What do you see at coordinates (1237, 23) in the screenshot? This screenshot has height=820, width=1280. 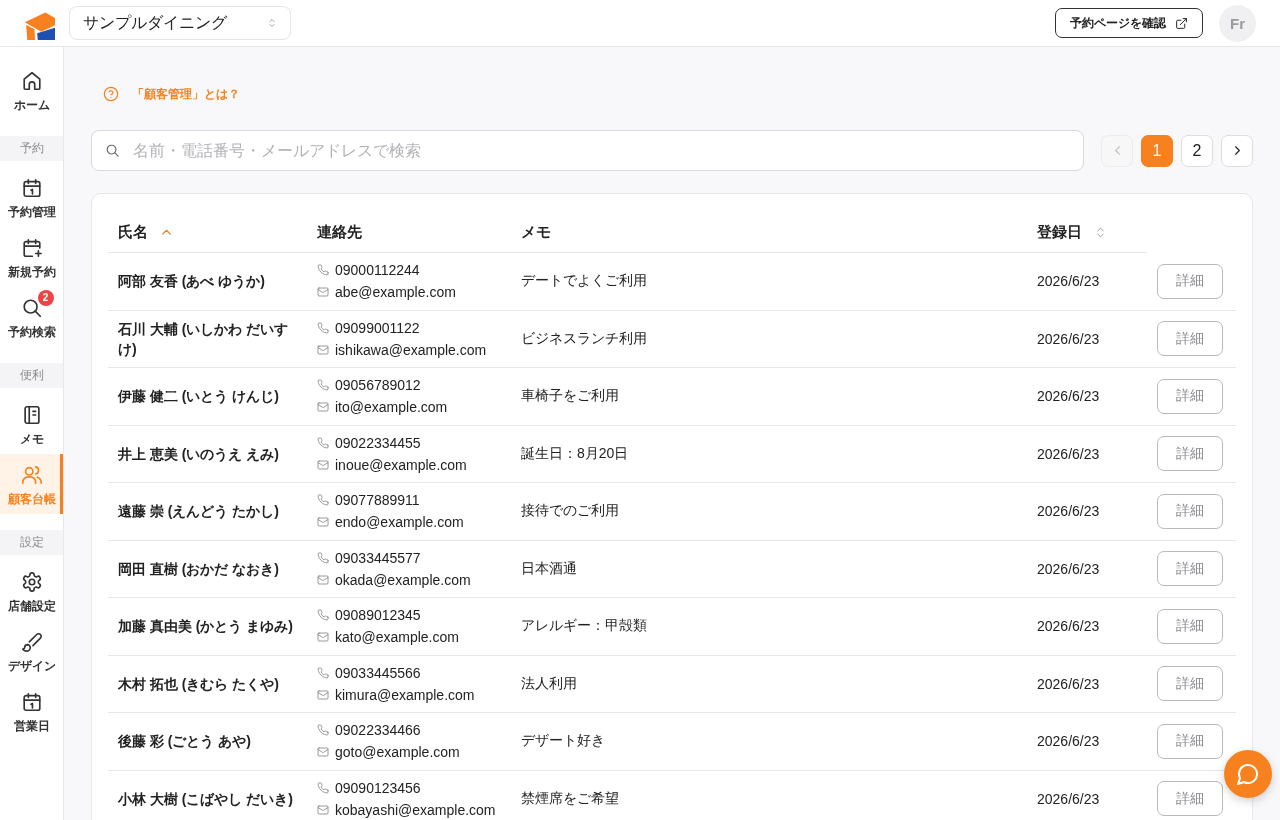 I see `user-avatar: Fr` at bounding box center [1237, 23].